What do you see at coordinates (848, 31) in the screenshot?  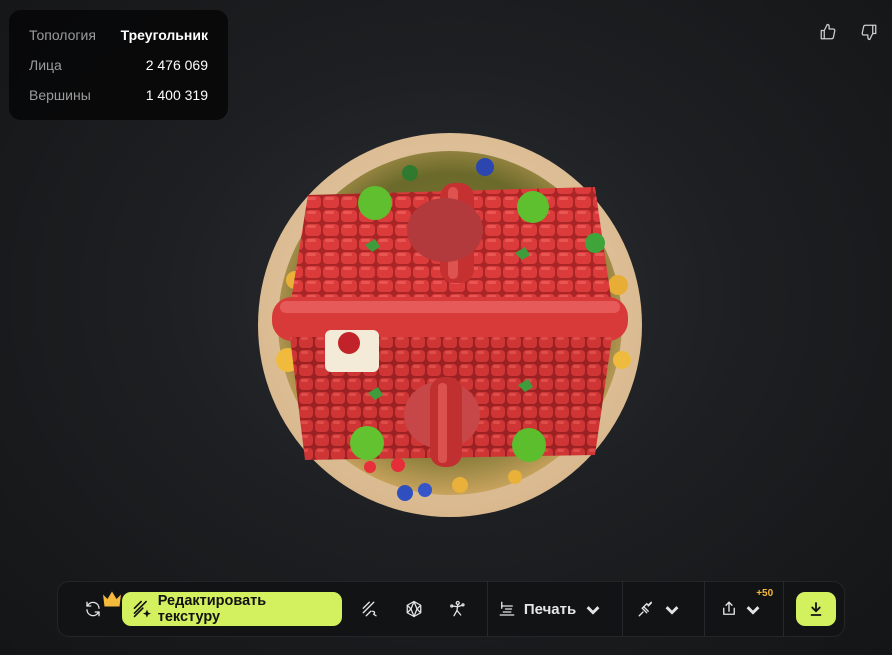 I see `feedback-controls` at bounding box center [848, 31].